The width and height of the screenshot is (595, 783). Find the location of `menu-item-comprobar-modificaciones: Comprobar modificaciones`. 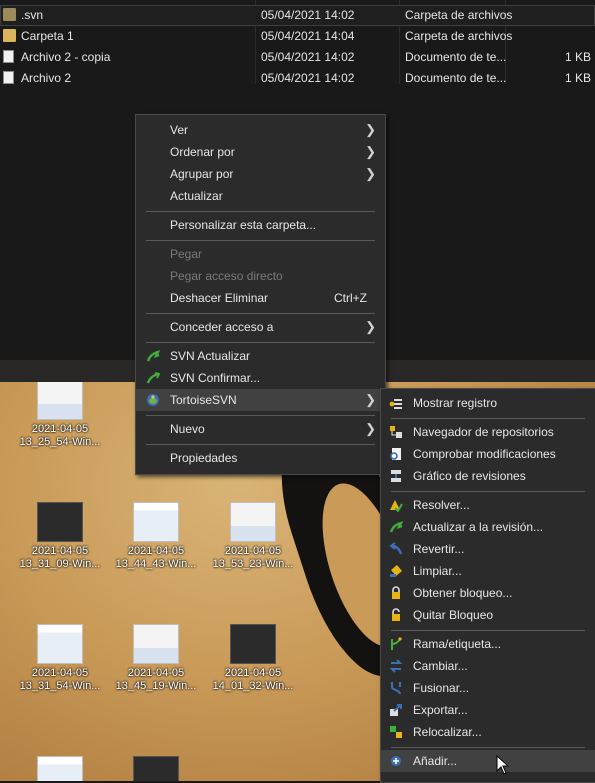

menu-item-comprobar-modificaciones: Comprobar modificaciones is located at coordinates (488, 454).